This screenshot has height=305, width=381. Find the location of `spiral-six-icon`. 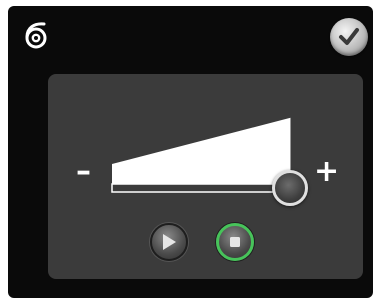

spiral-six-icon is located at coordinates (36, 35).